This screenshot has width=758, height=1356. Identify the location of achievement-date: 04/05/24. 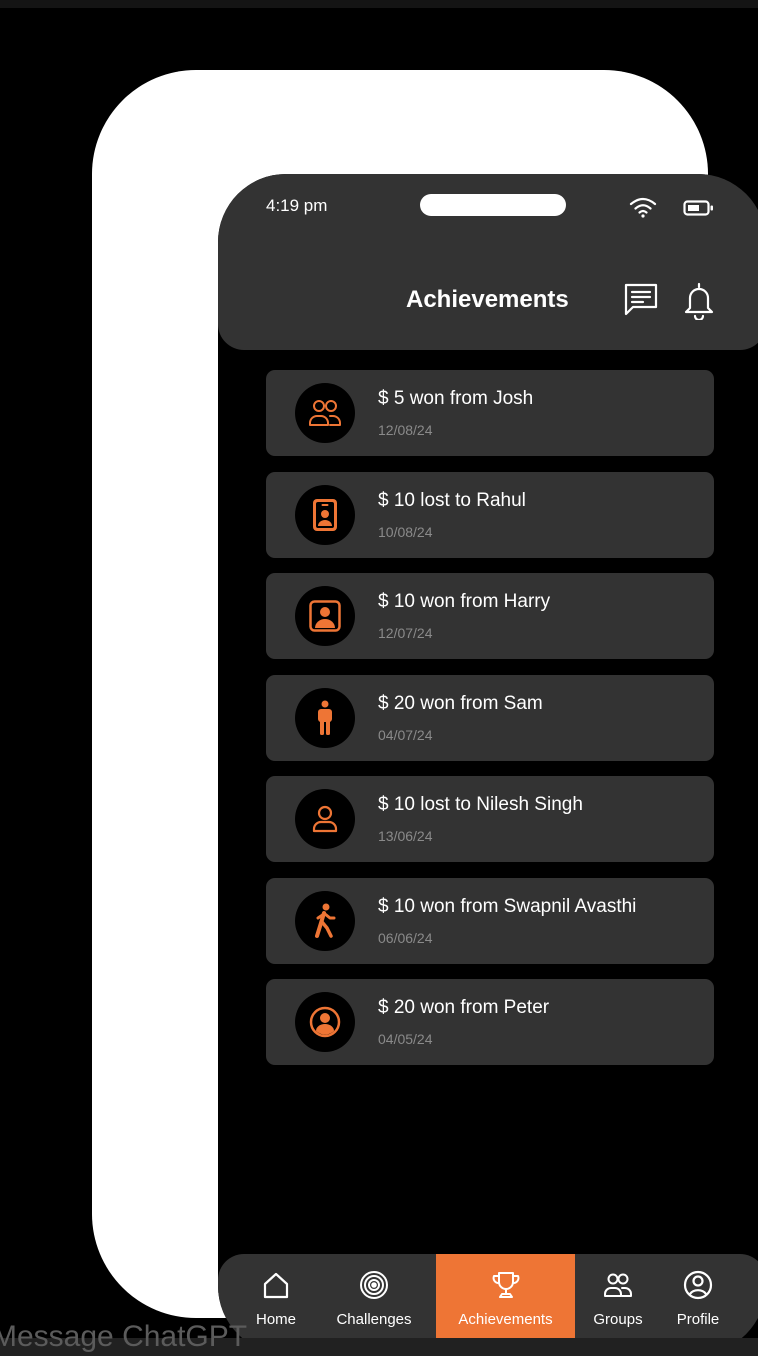
(405, 1039).